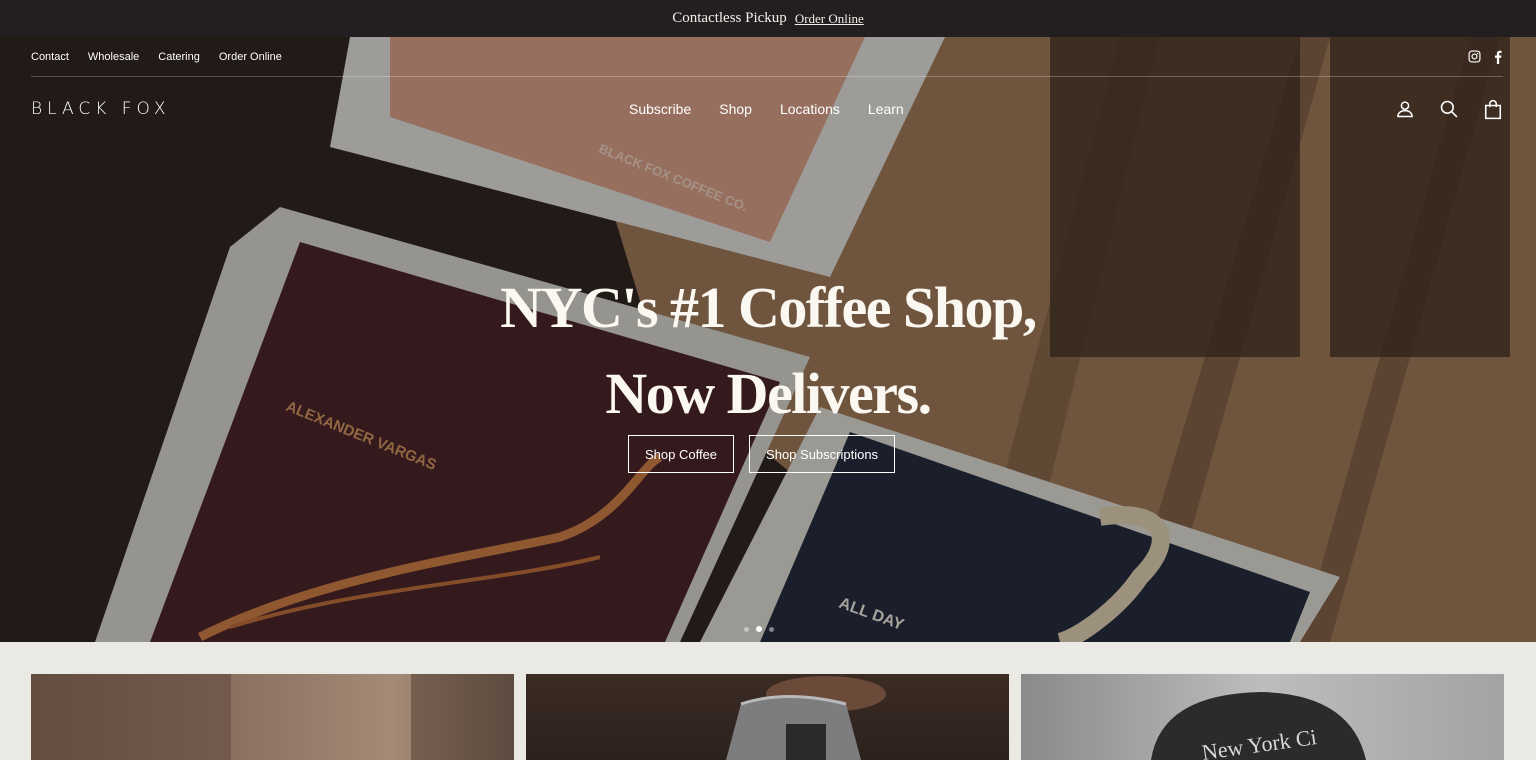 This screenshot has width=1536, height=760. I want to click on main-menu: Subscribe Shop Locations Learn, so click(766, 109).